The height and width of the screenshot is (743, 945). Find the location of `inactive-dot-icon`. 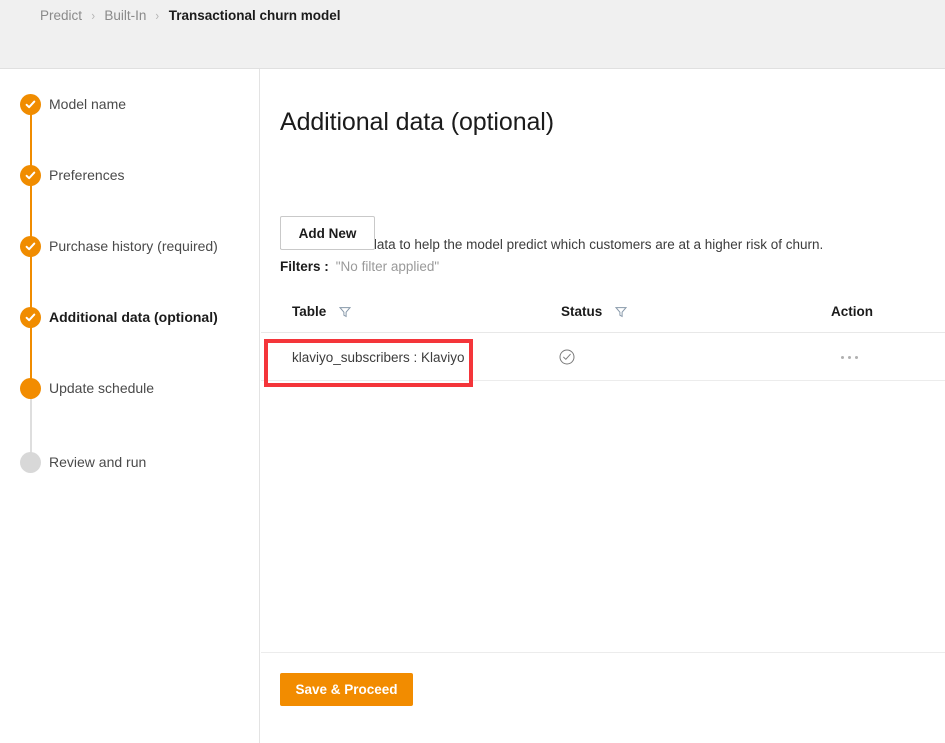

inactive-dot-icon is located at coordinates (30, 462).